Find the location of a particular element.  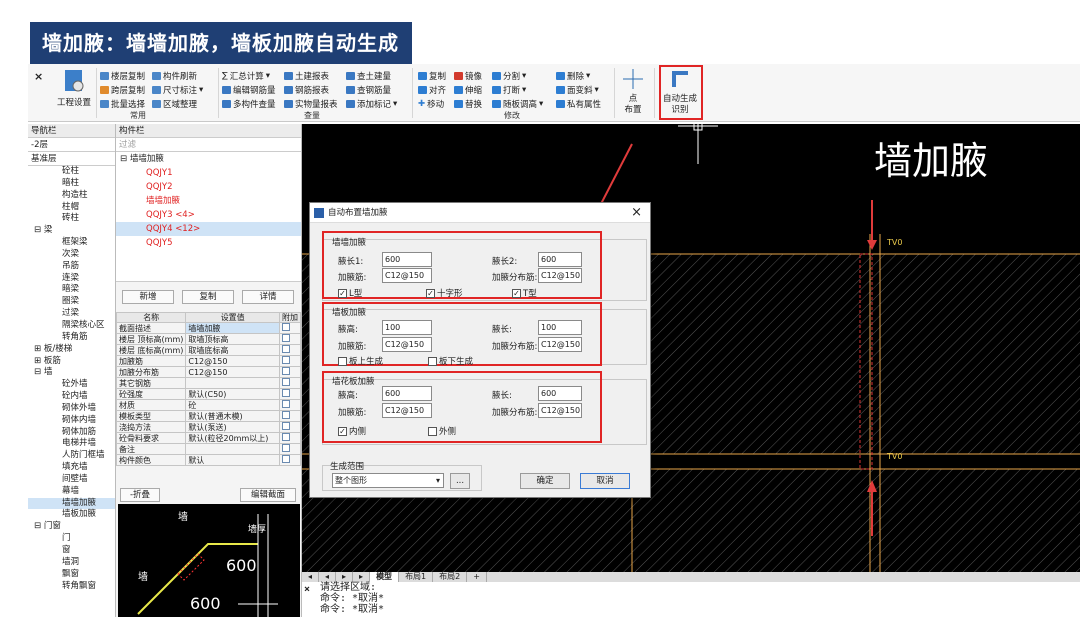

edit-rebar-button: 编辑钢筋量 is located at coordinates (249, 90).